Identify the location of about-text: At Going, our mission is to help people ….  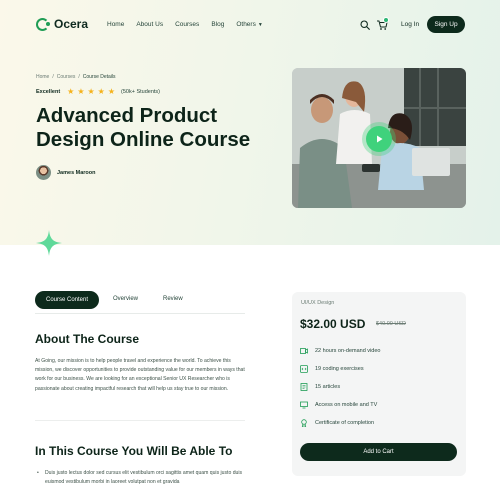
(140, 375).